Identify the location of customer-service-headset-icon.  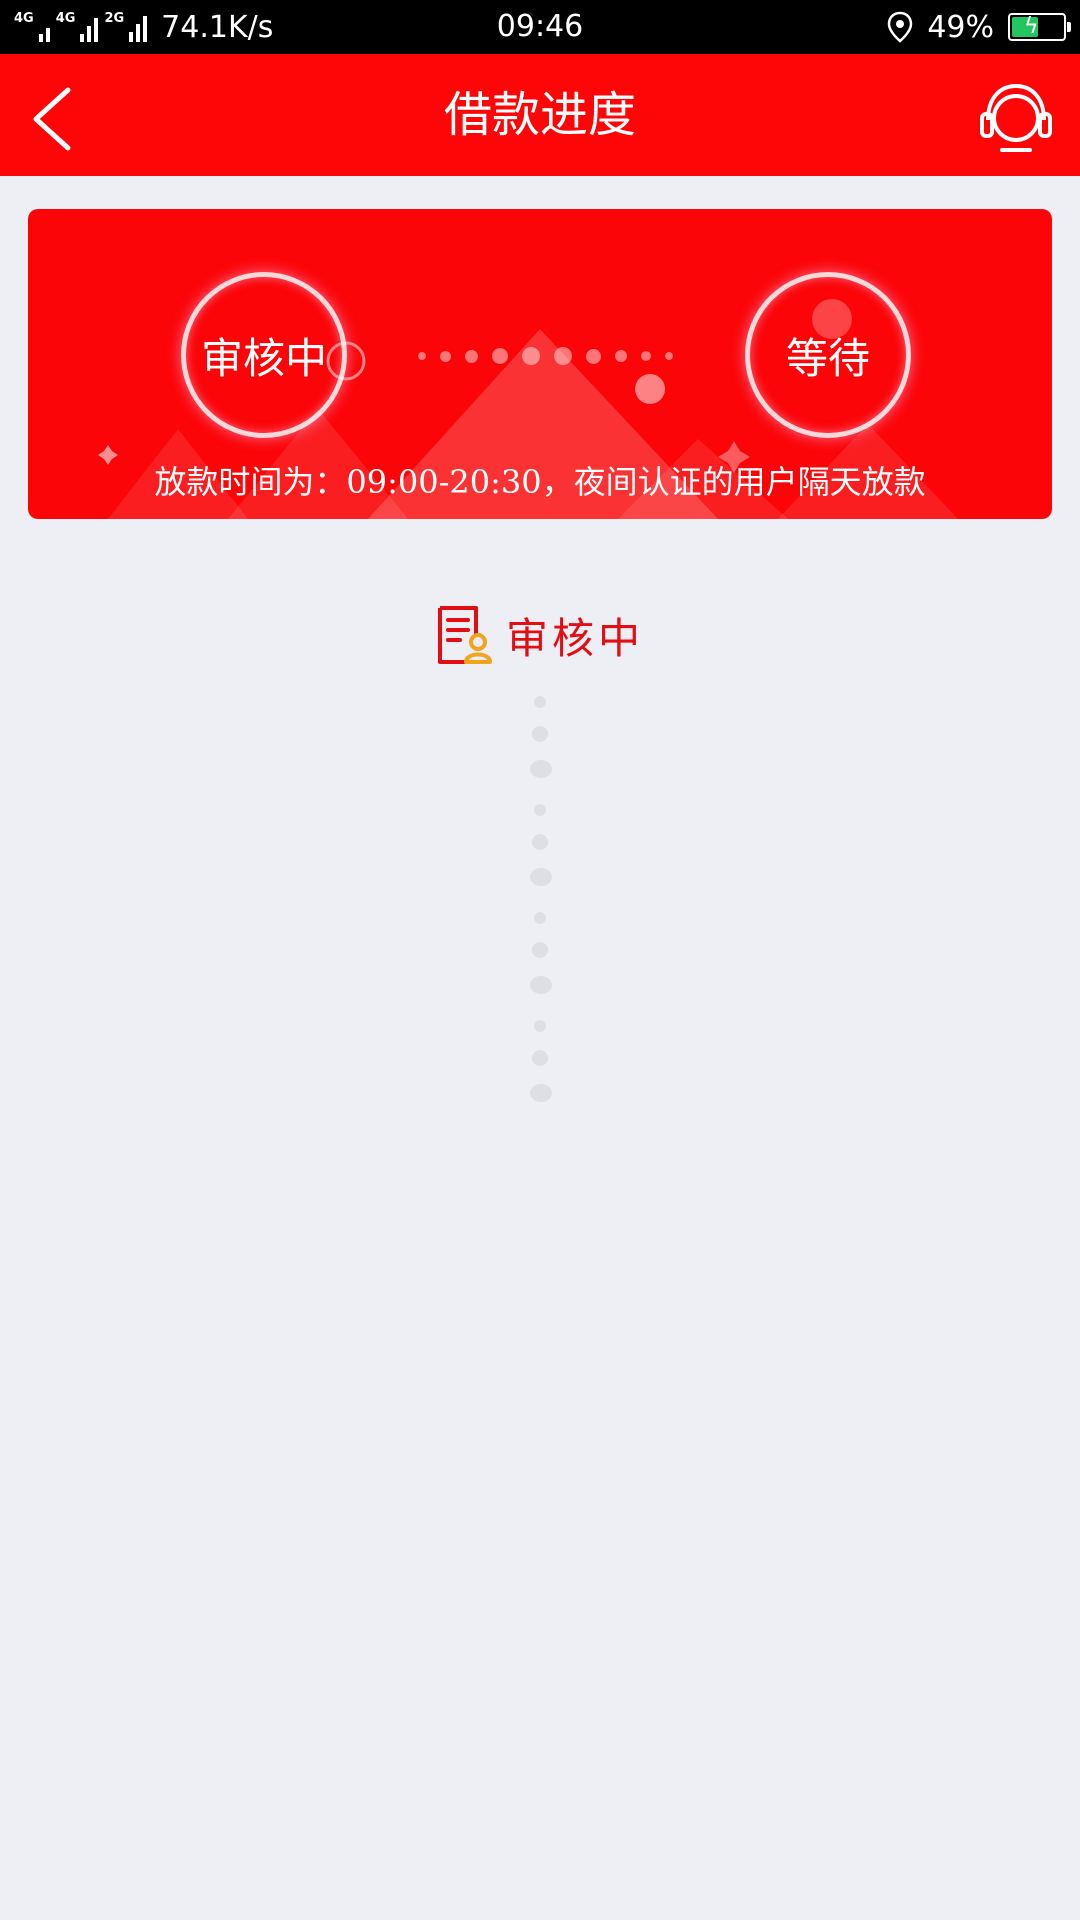
(1016, 118).